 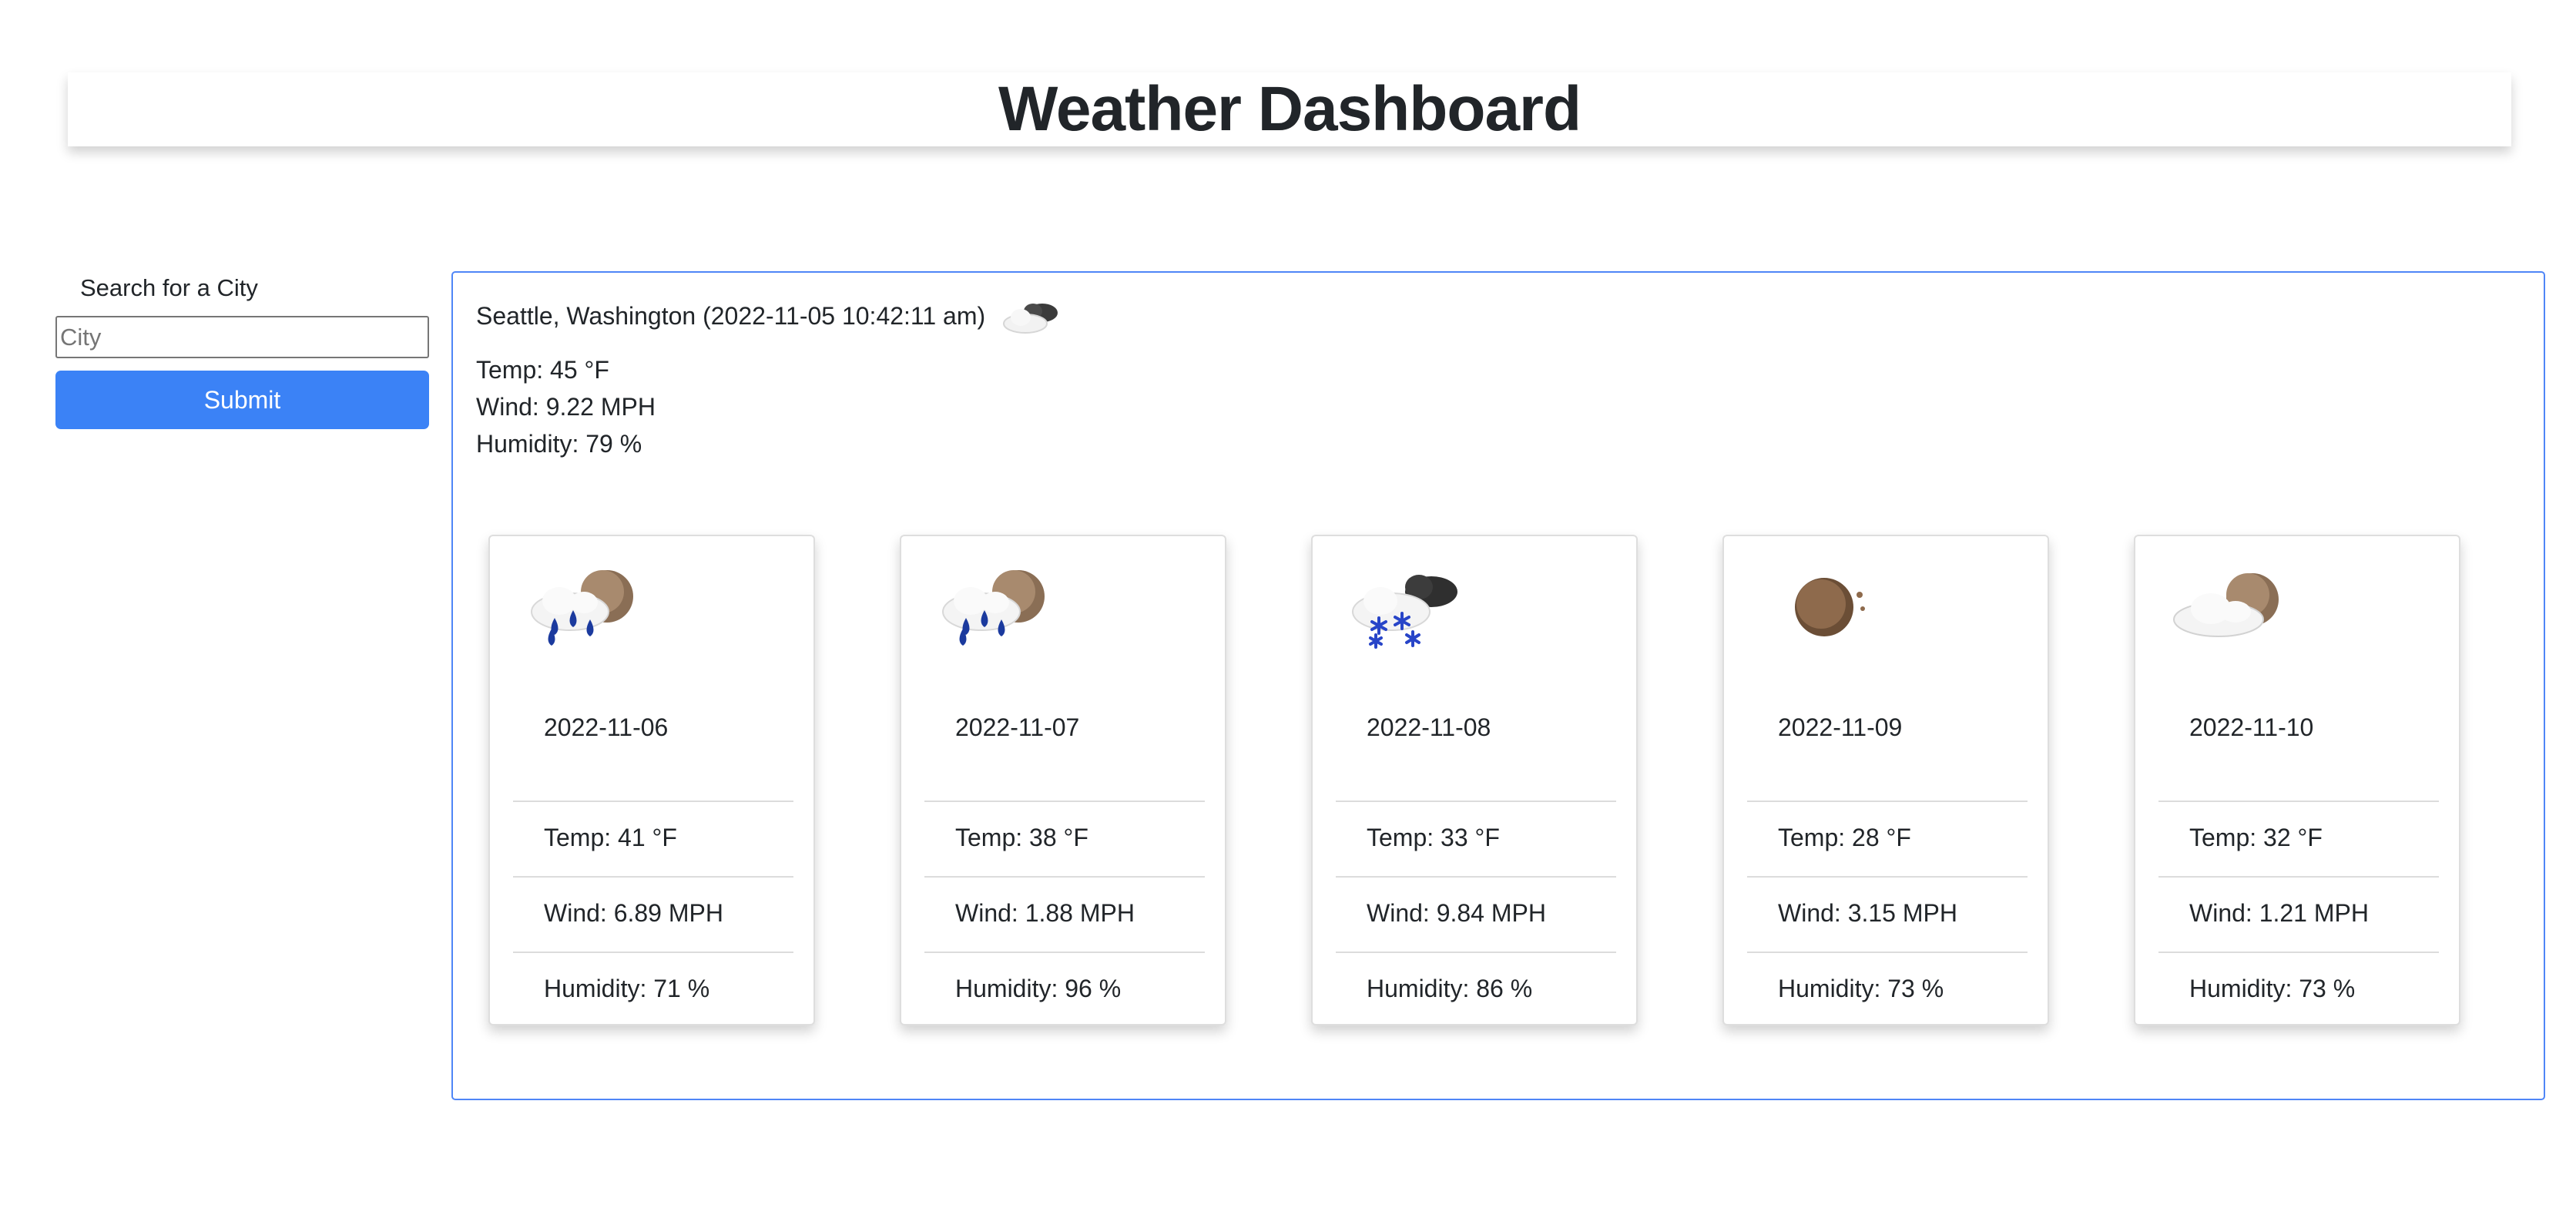 I want to click on snow-icon, so click(x=1404, y=612).